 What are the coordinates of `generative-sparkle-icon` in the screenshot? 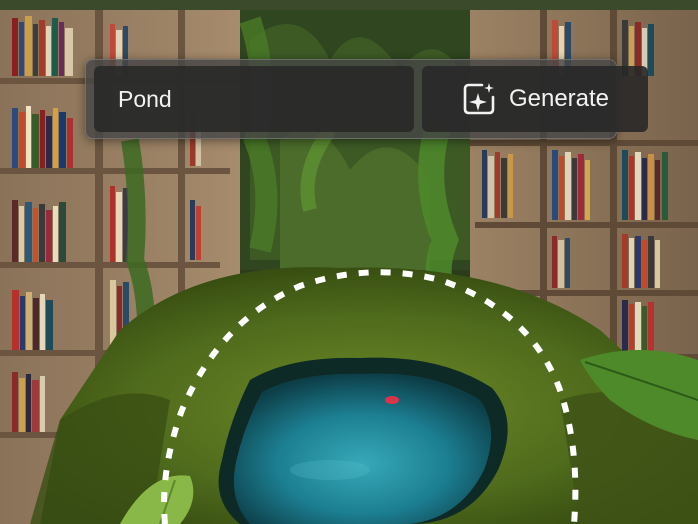 It's located at (479, 99).